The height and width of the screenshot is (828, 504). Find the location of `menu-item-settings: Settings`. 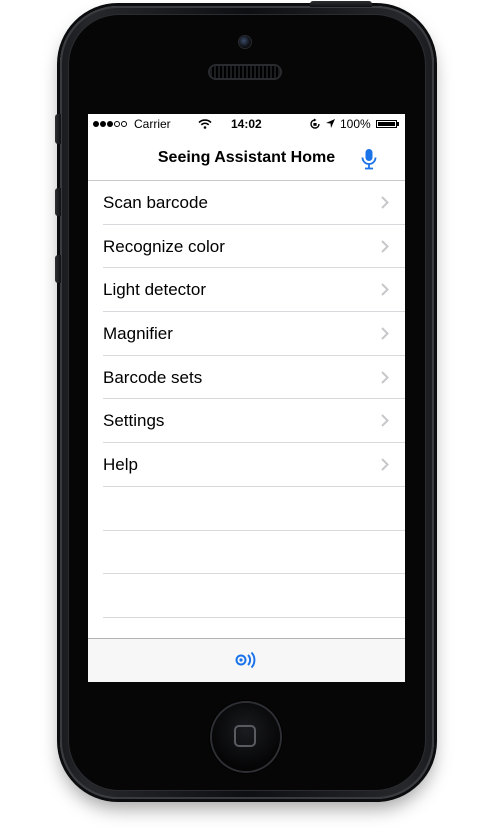

menu-item-settings: Settings is located at coordinates (246, 421).